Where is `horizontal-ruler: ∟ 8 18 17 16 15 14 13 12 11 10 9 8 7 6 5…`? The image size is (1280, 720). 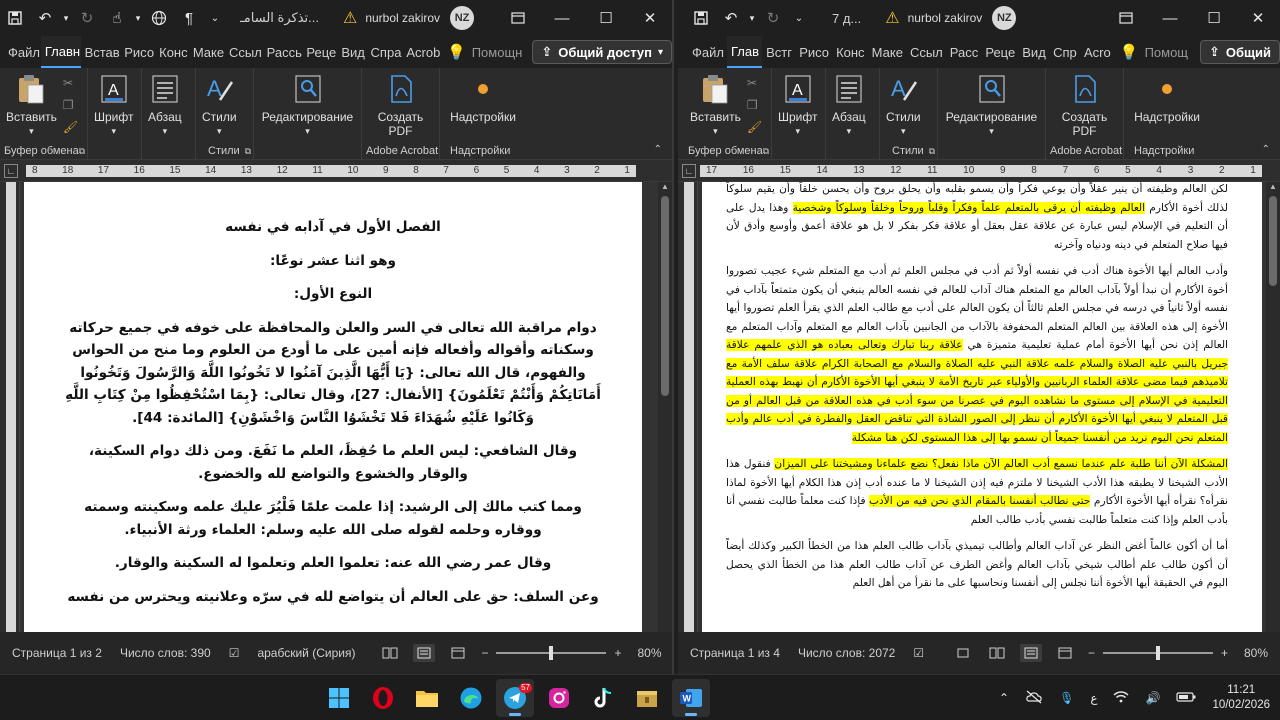
horizontal-ruler: ∟ 8 18 17 16 15 14 13 12 11 10 9 8 7 6 5… is located at coordinates (336, 171).